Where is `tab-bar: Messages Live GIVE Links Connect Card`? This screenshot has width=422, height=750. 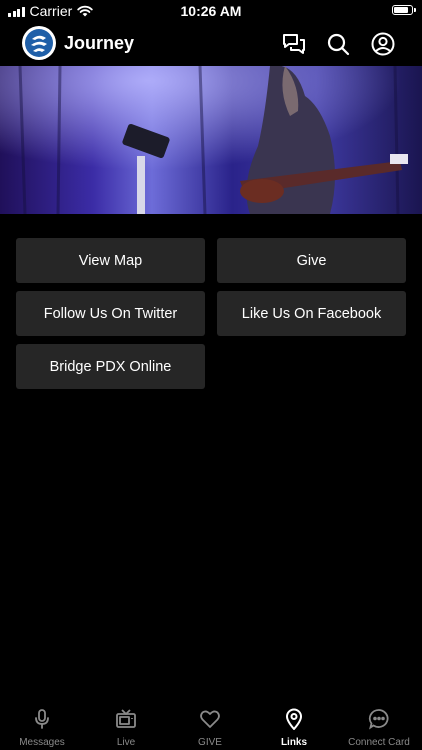 tab-bar: Messages Live GIVE Links Connect Card is located at coordinates (211, 725).